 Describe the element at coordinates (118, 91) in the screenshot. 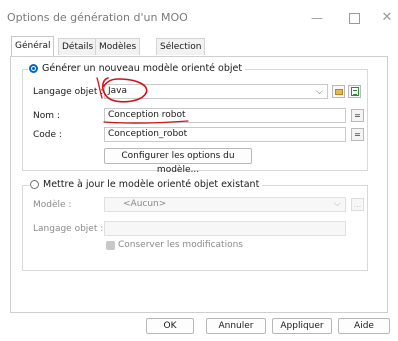

I see `language-value: Java` at that location.